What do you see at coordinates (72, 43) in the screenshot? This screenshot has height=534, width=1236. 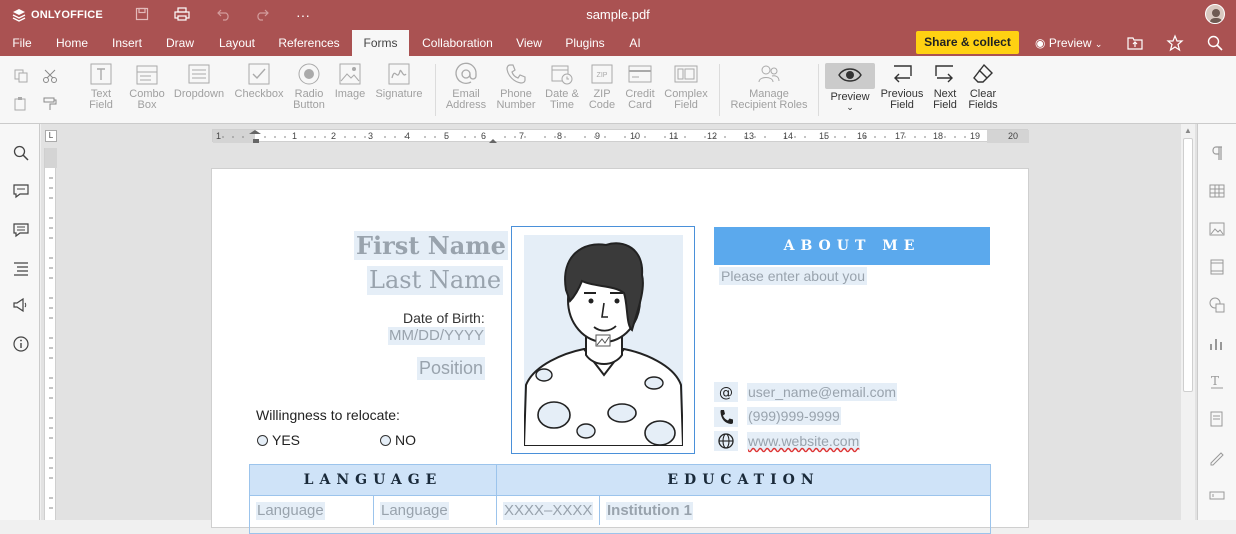 I see `tab-home: Home` at bounding box center [72, 43].